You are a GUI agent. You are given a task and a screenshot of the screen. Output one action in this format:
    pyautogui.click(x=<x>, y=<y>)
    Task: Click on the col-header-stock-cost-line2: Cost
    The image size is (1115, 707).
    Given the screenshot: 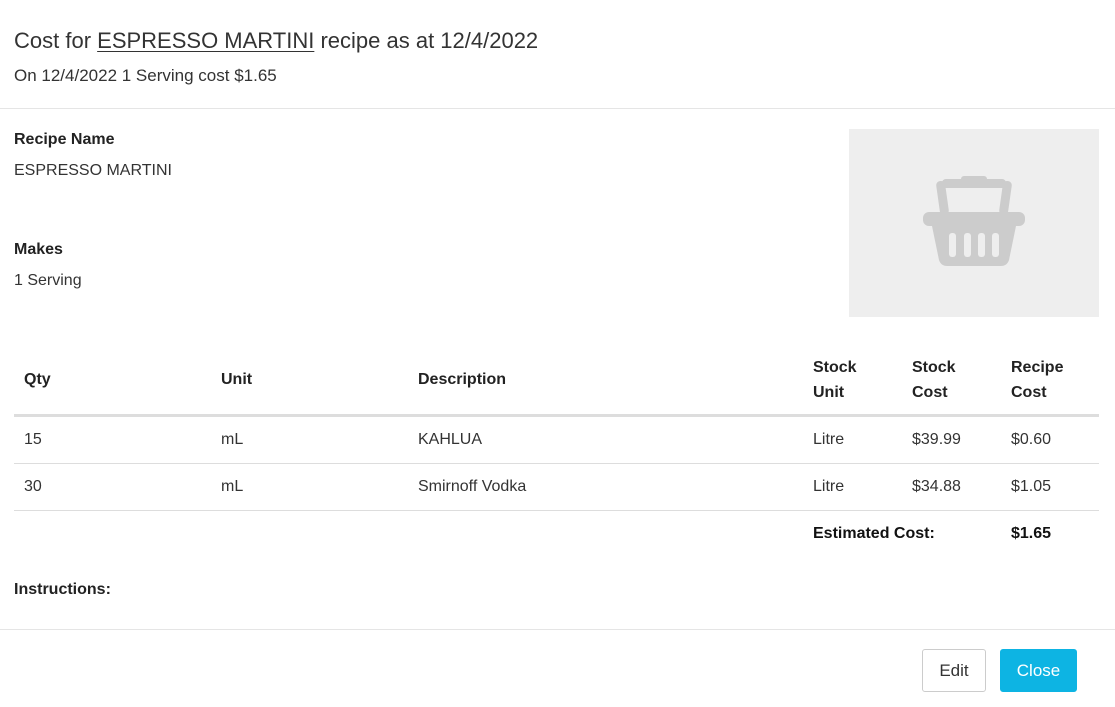 What is the action you would take?
    pyautogui.click(x=930, y=392)
    